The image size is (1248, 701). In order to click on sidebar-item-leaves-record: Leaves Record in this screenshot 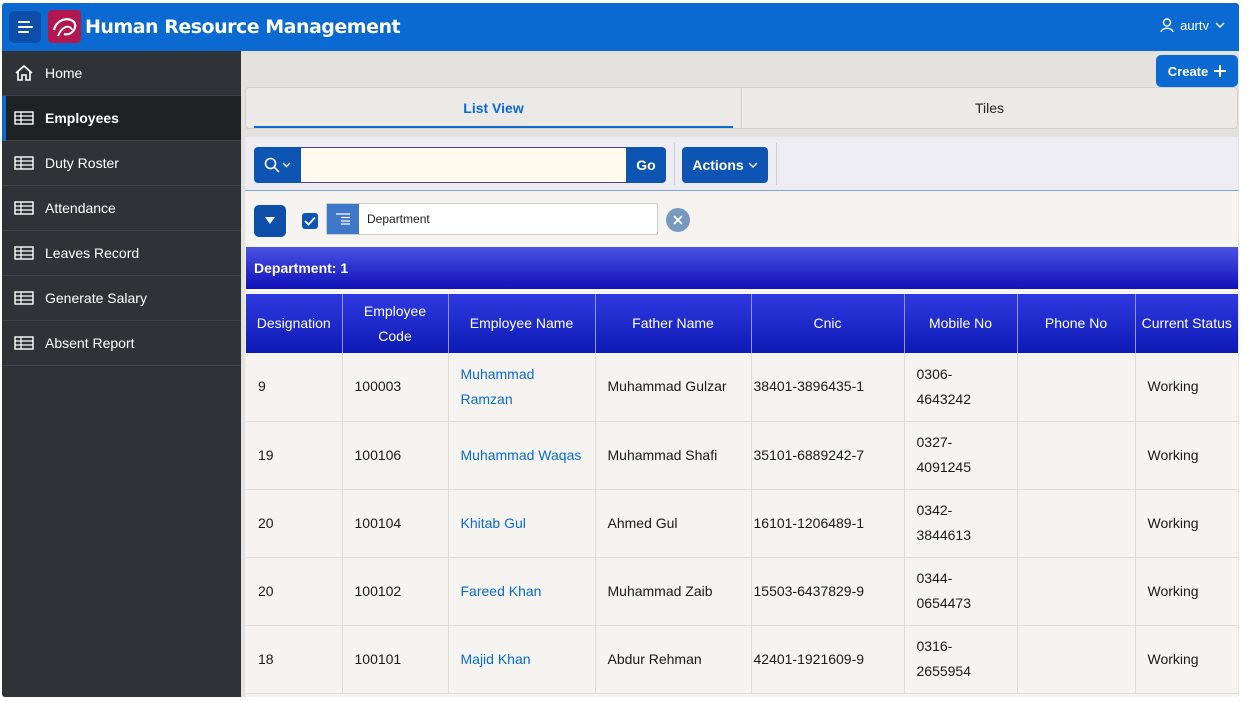, I will do `click(121, 253)`.